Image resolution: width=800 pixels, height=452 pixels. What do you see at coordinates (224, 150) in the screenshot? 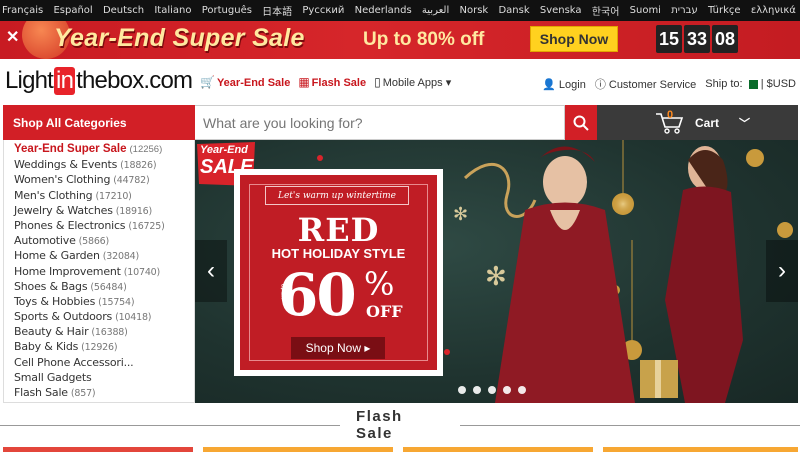
I see `badge-top-text: Year-End` at bounding box center [224, 150].